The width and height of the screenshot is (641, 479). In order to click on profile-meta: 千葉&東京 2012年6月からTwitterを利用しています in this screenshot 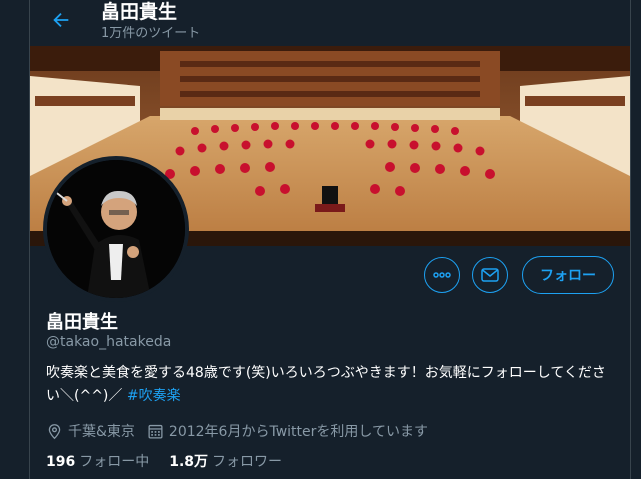, I will do `click(243, 431)`.